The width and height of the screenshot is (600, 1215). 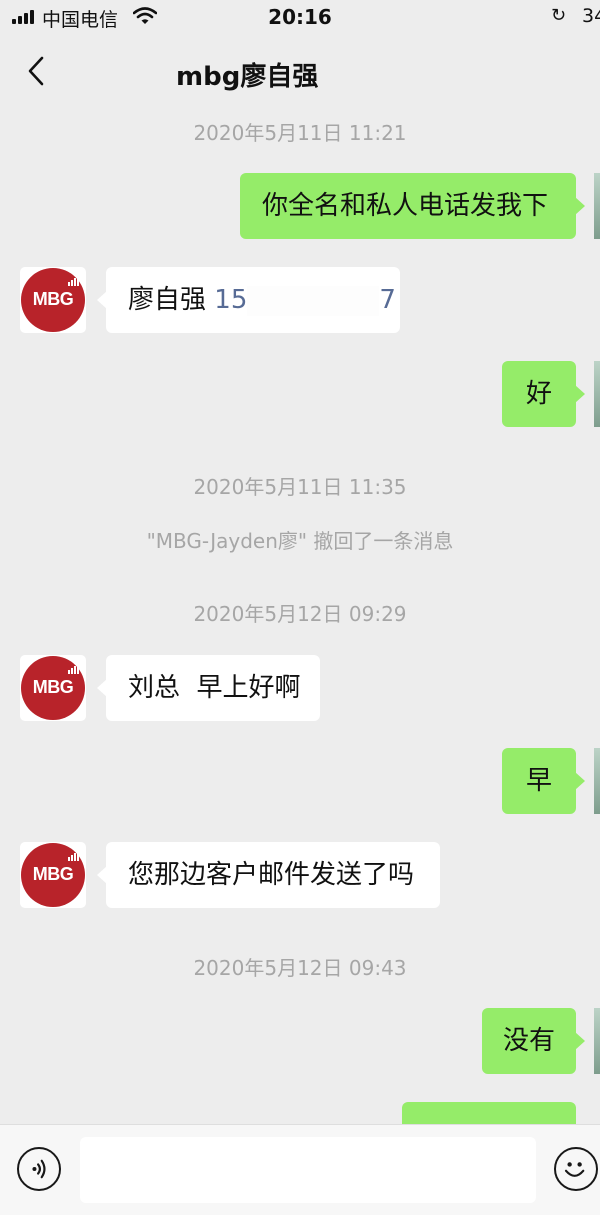 I want to click on orientation-lock-icon: ↻, so click(x=559, y=15).